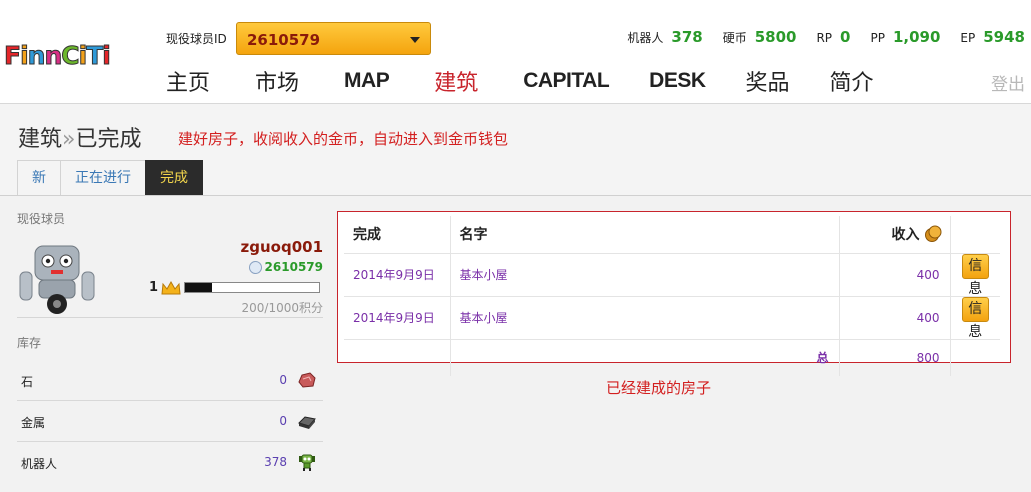 This screenshot has height=492, width=1031. What do you see at coordinates (397, 357) in the screenshot?
I see `total-empty-cell` at bounding box center [397, 357].